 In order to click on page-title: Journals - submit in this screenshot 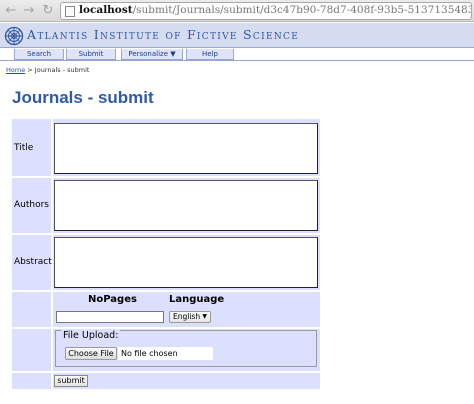, I will do `click(83, 97)`.